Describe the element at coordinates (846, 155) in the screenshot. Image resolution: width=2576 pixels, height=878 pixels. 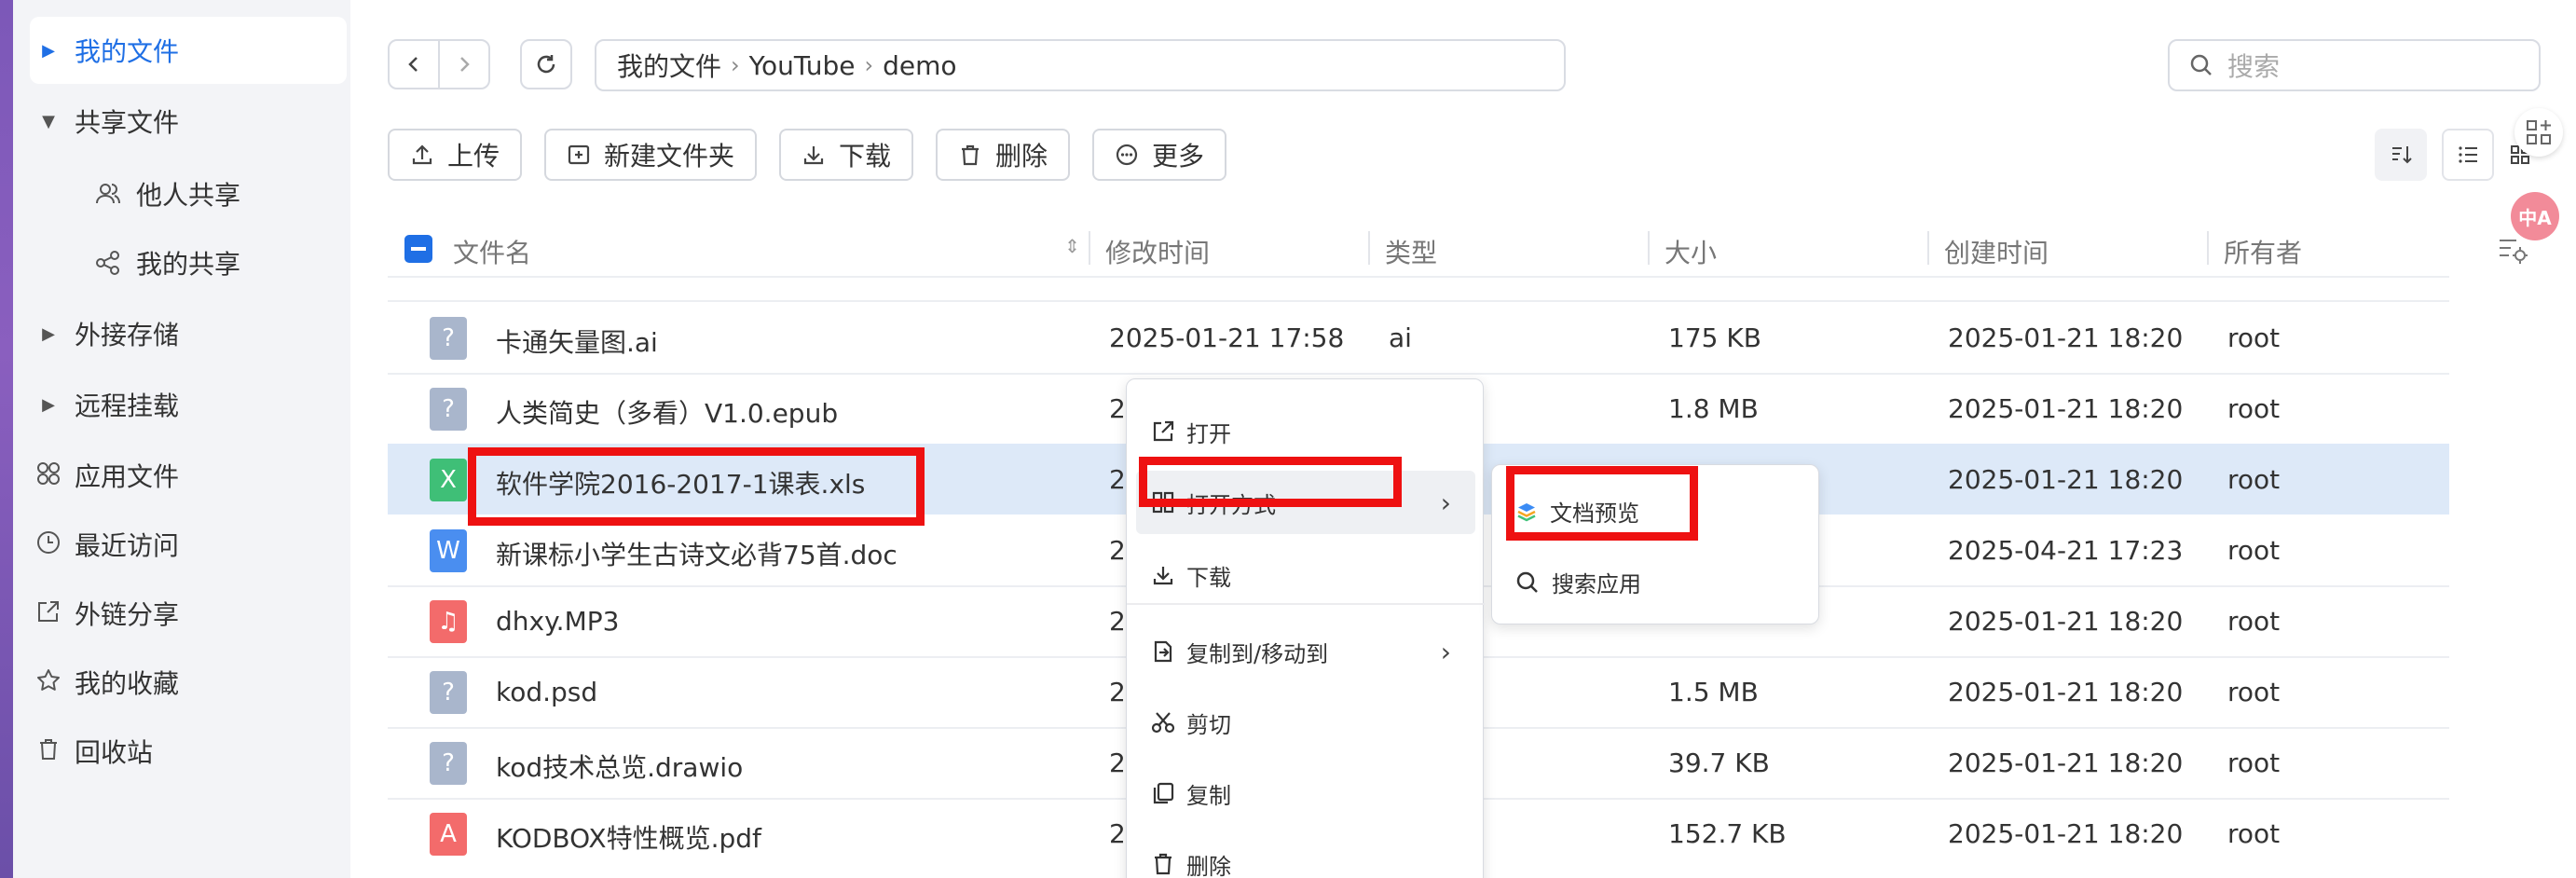
I see `download-button: 下载` at that location.